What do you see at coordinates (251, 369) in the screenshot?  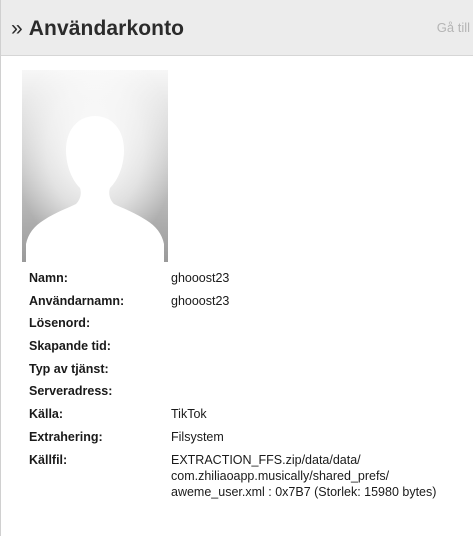 I see `field-row: Typ av tjänst:` at bounding box center [251, 369].